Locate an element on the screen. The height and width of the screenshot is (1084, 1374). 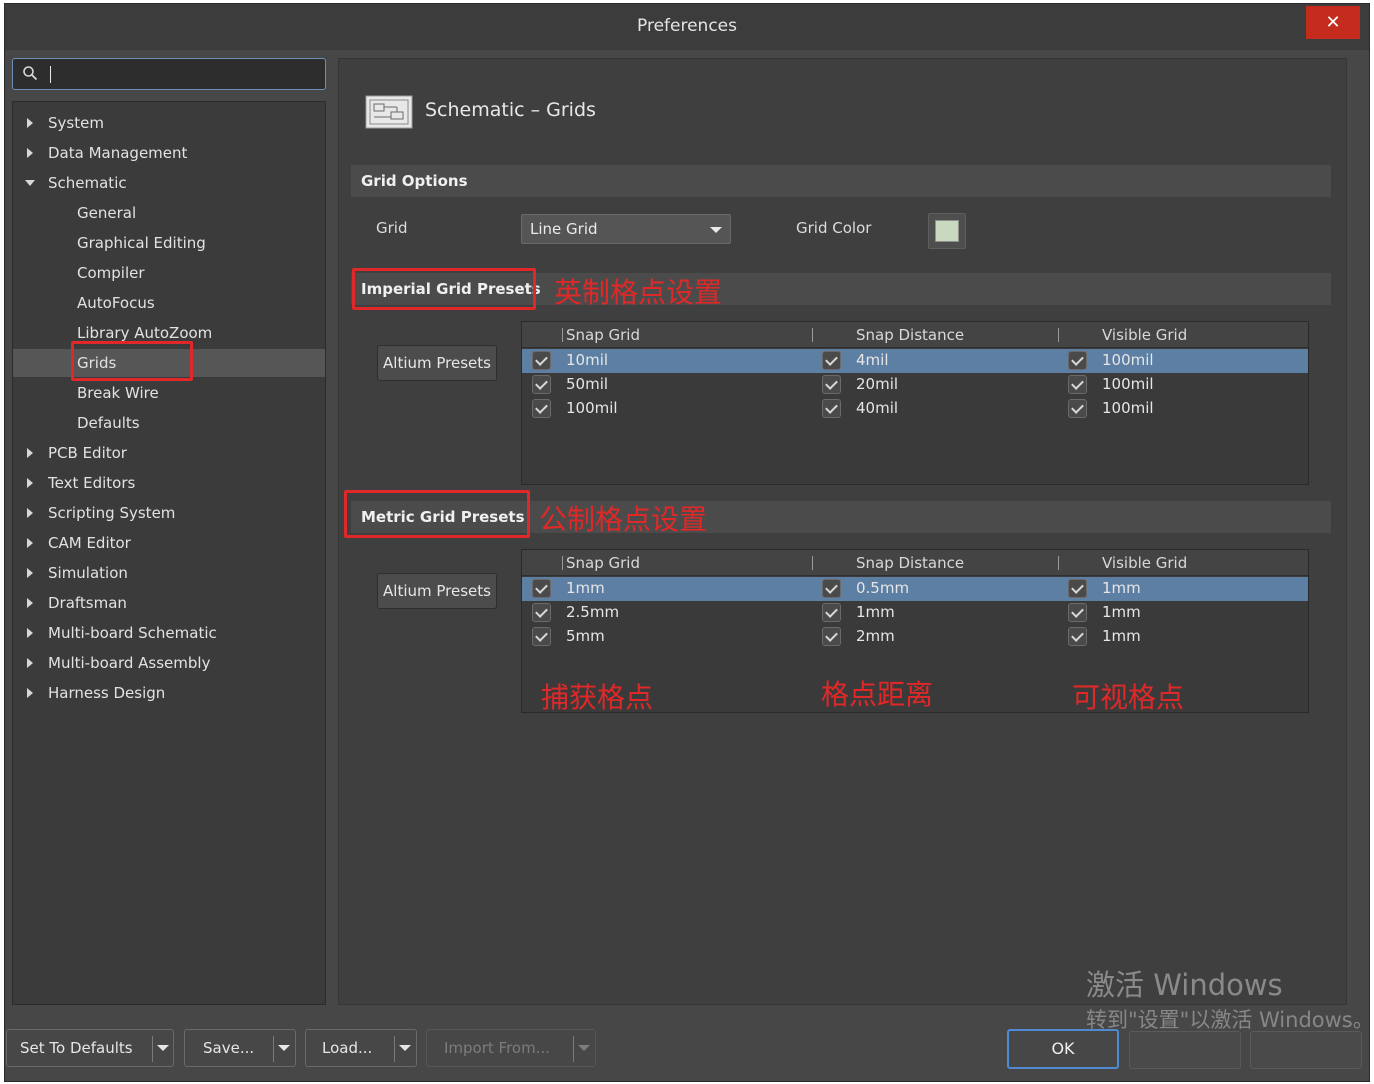
expand-down-icon is located at coordinates (30, 183).